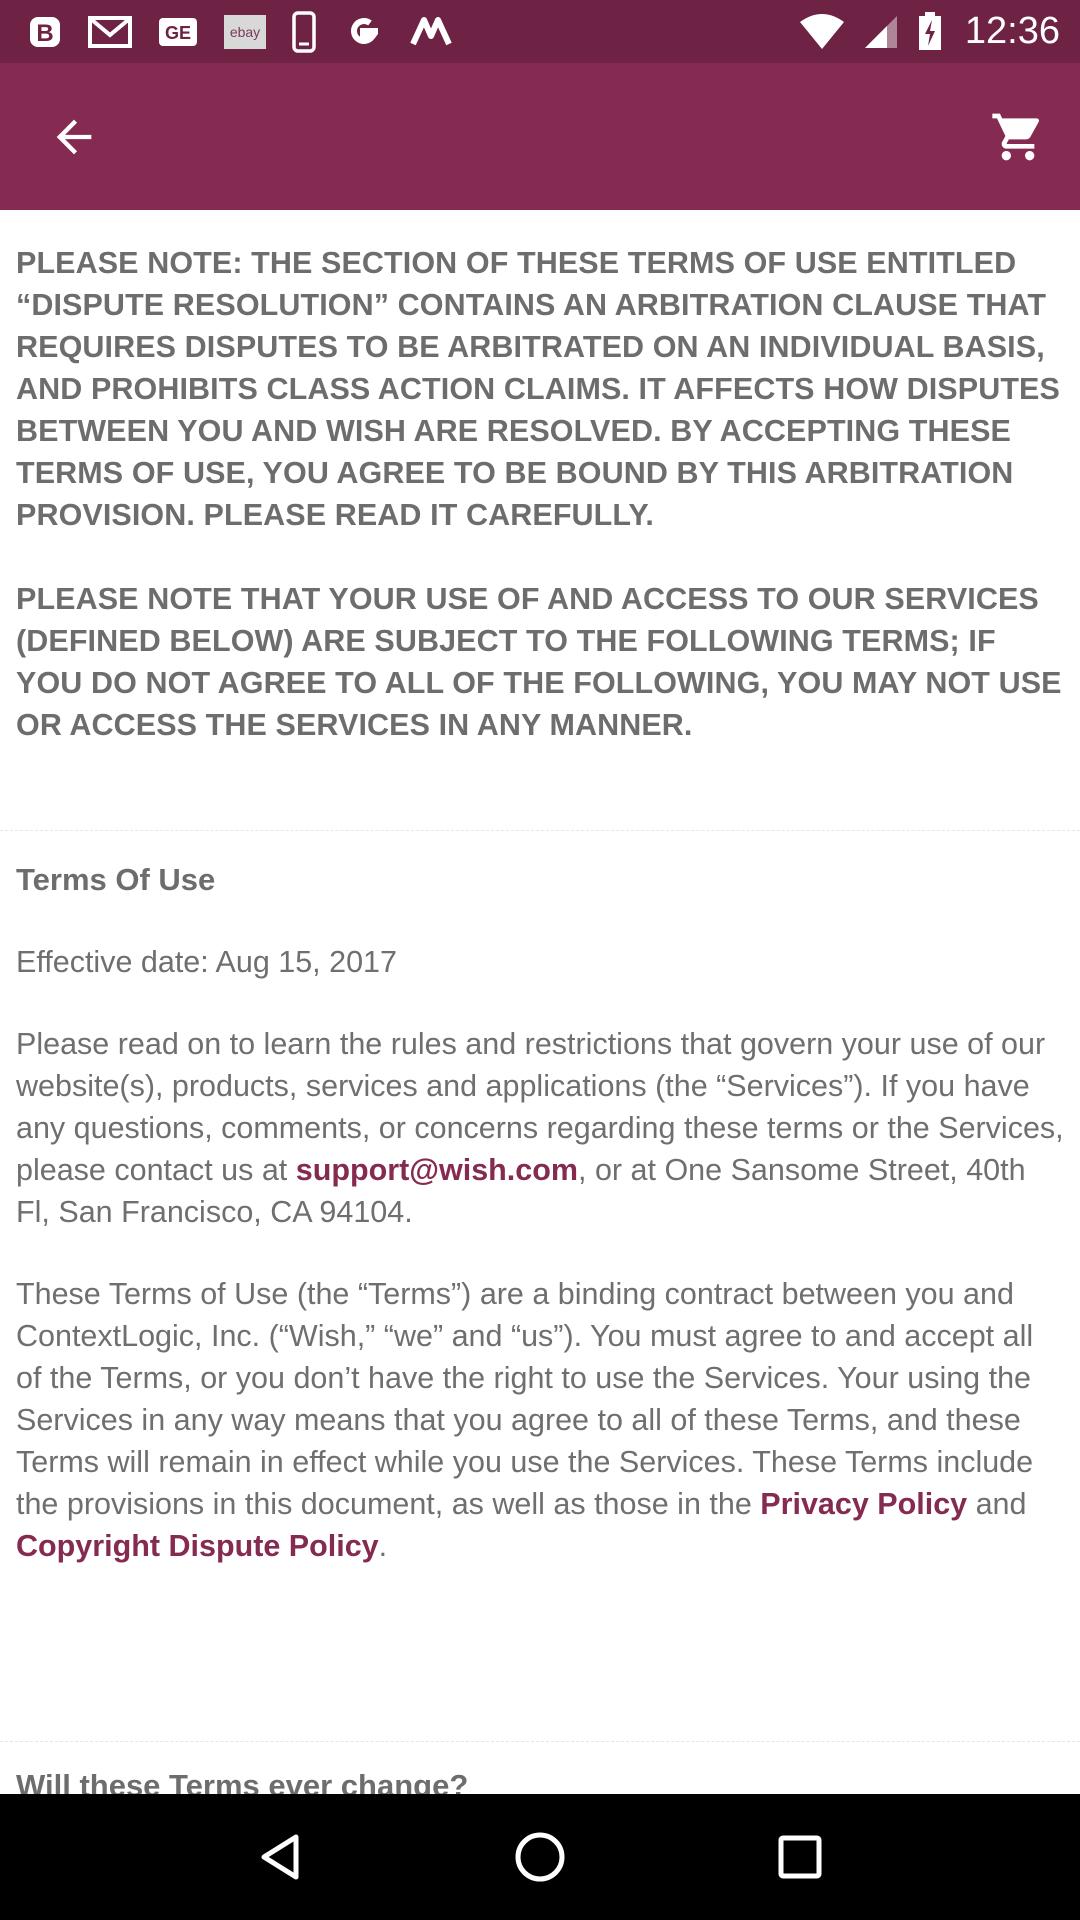 This screenshot has height=1920, width=1080. Describe the element at coordinates (242, 1781) in the screenshot. I see `next-section-heading: Will these Terms ever change?` at that location.